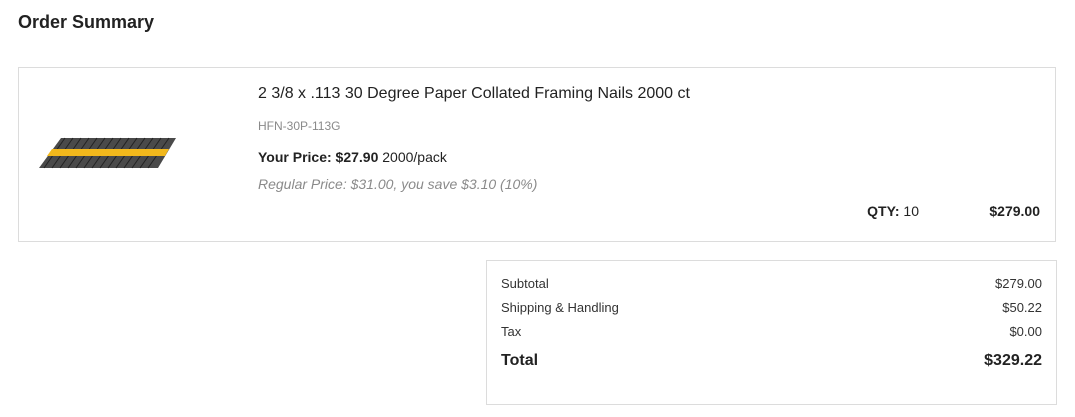 Image resolution: width=1075 pixels, height=417 pixels. What do you see at coordinates (357, 157) in the screenshot?
I see `your-price-value: $27.90` at bounding box center [357, 157].